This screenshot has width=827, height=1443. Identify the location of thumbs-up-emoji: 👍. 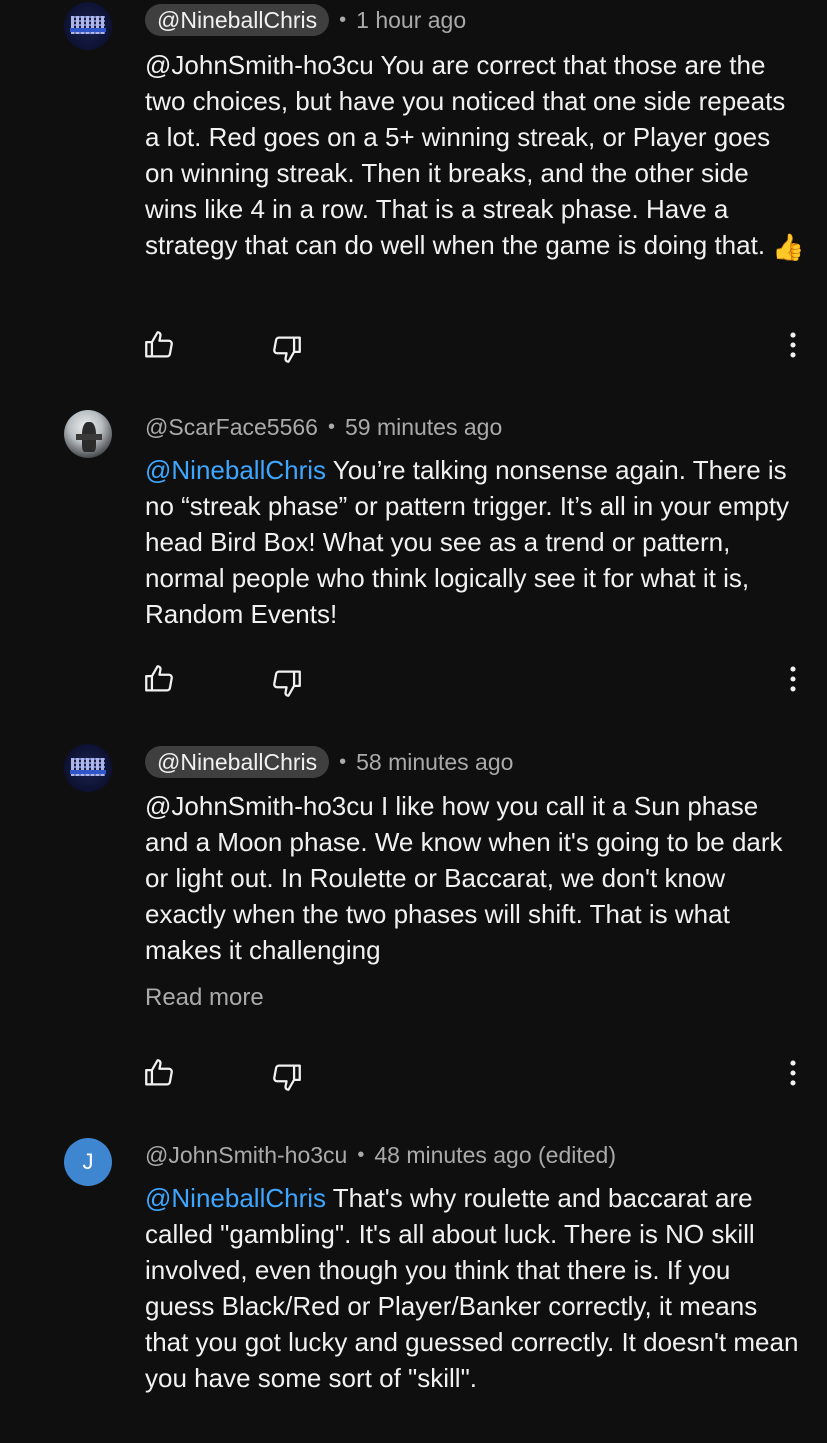
(788, 247).